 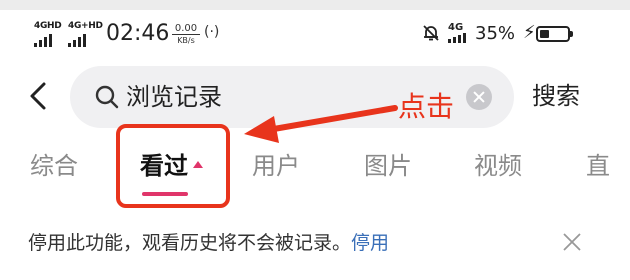 What do you see at coordinates (54, 166) in the screenshot?
I see `tab-comprehensive: 综合` at bounding box center [54, 166].